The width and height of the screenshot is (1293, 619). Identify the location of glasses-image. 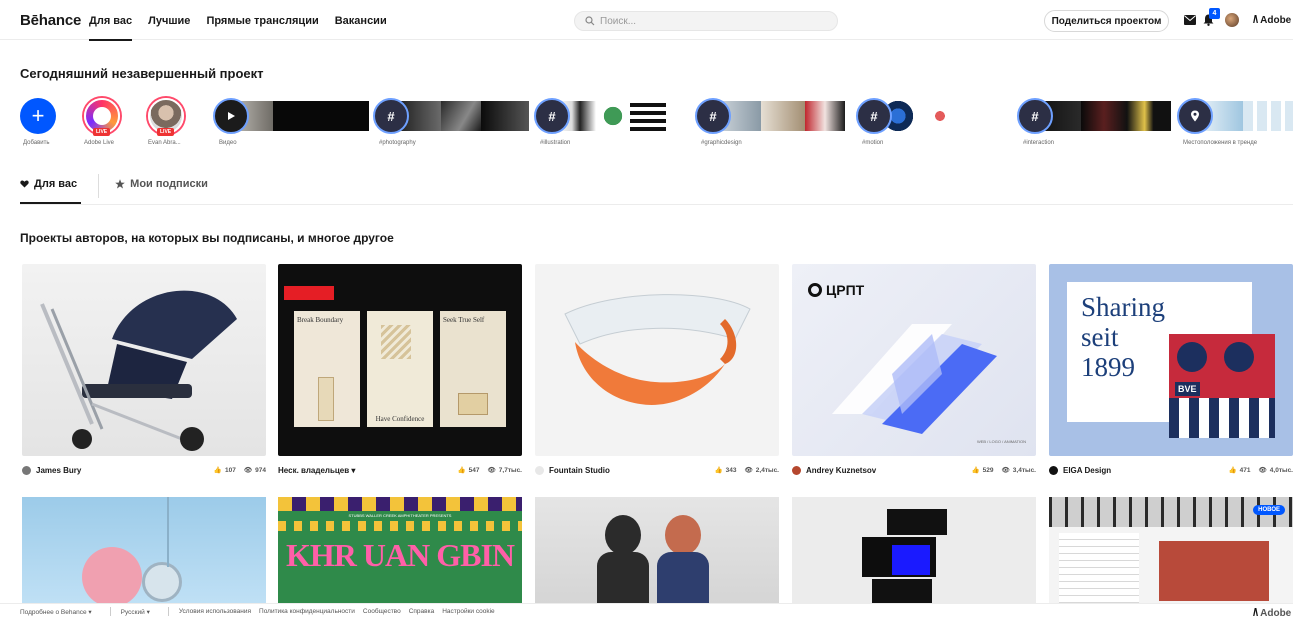
(657, 349).